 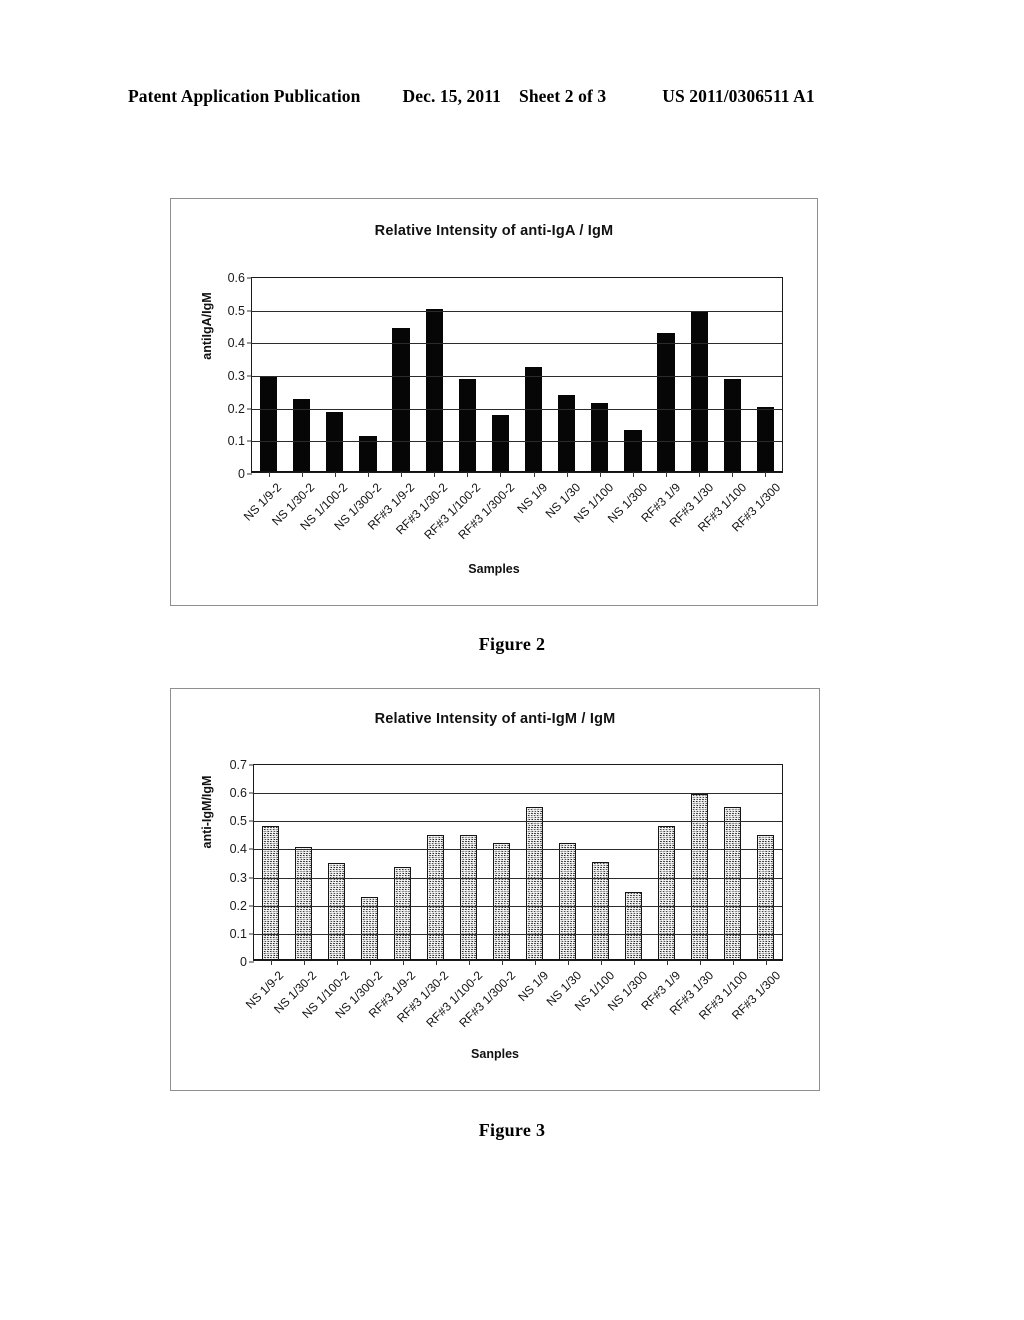 I want to click on sheet-indicator: Sheet 2 of 3, so click(x=562, y=96).